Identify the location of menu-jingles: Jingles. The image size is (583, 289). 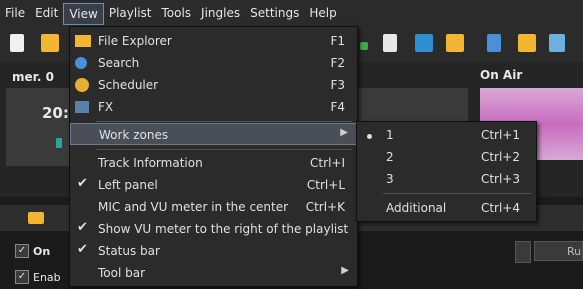
(220, 13).